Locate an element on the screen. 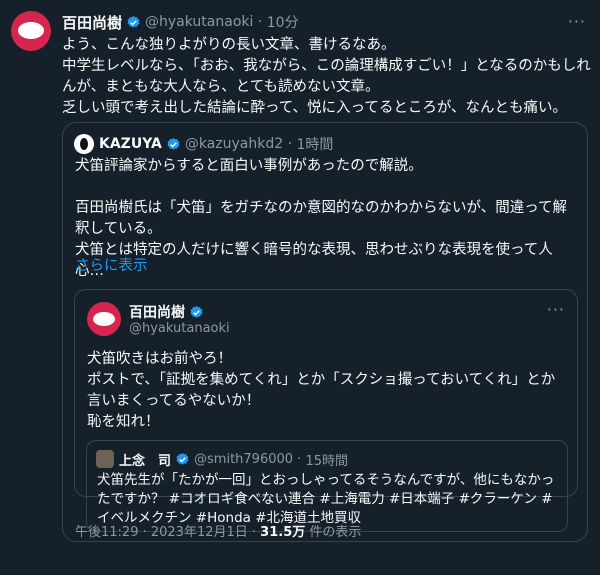  views-count: 31.5万 is located at coordinates (283, 532).